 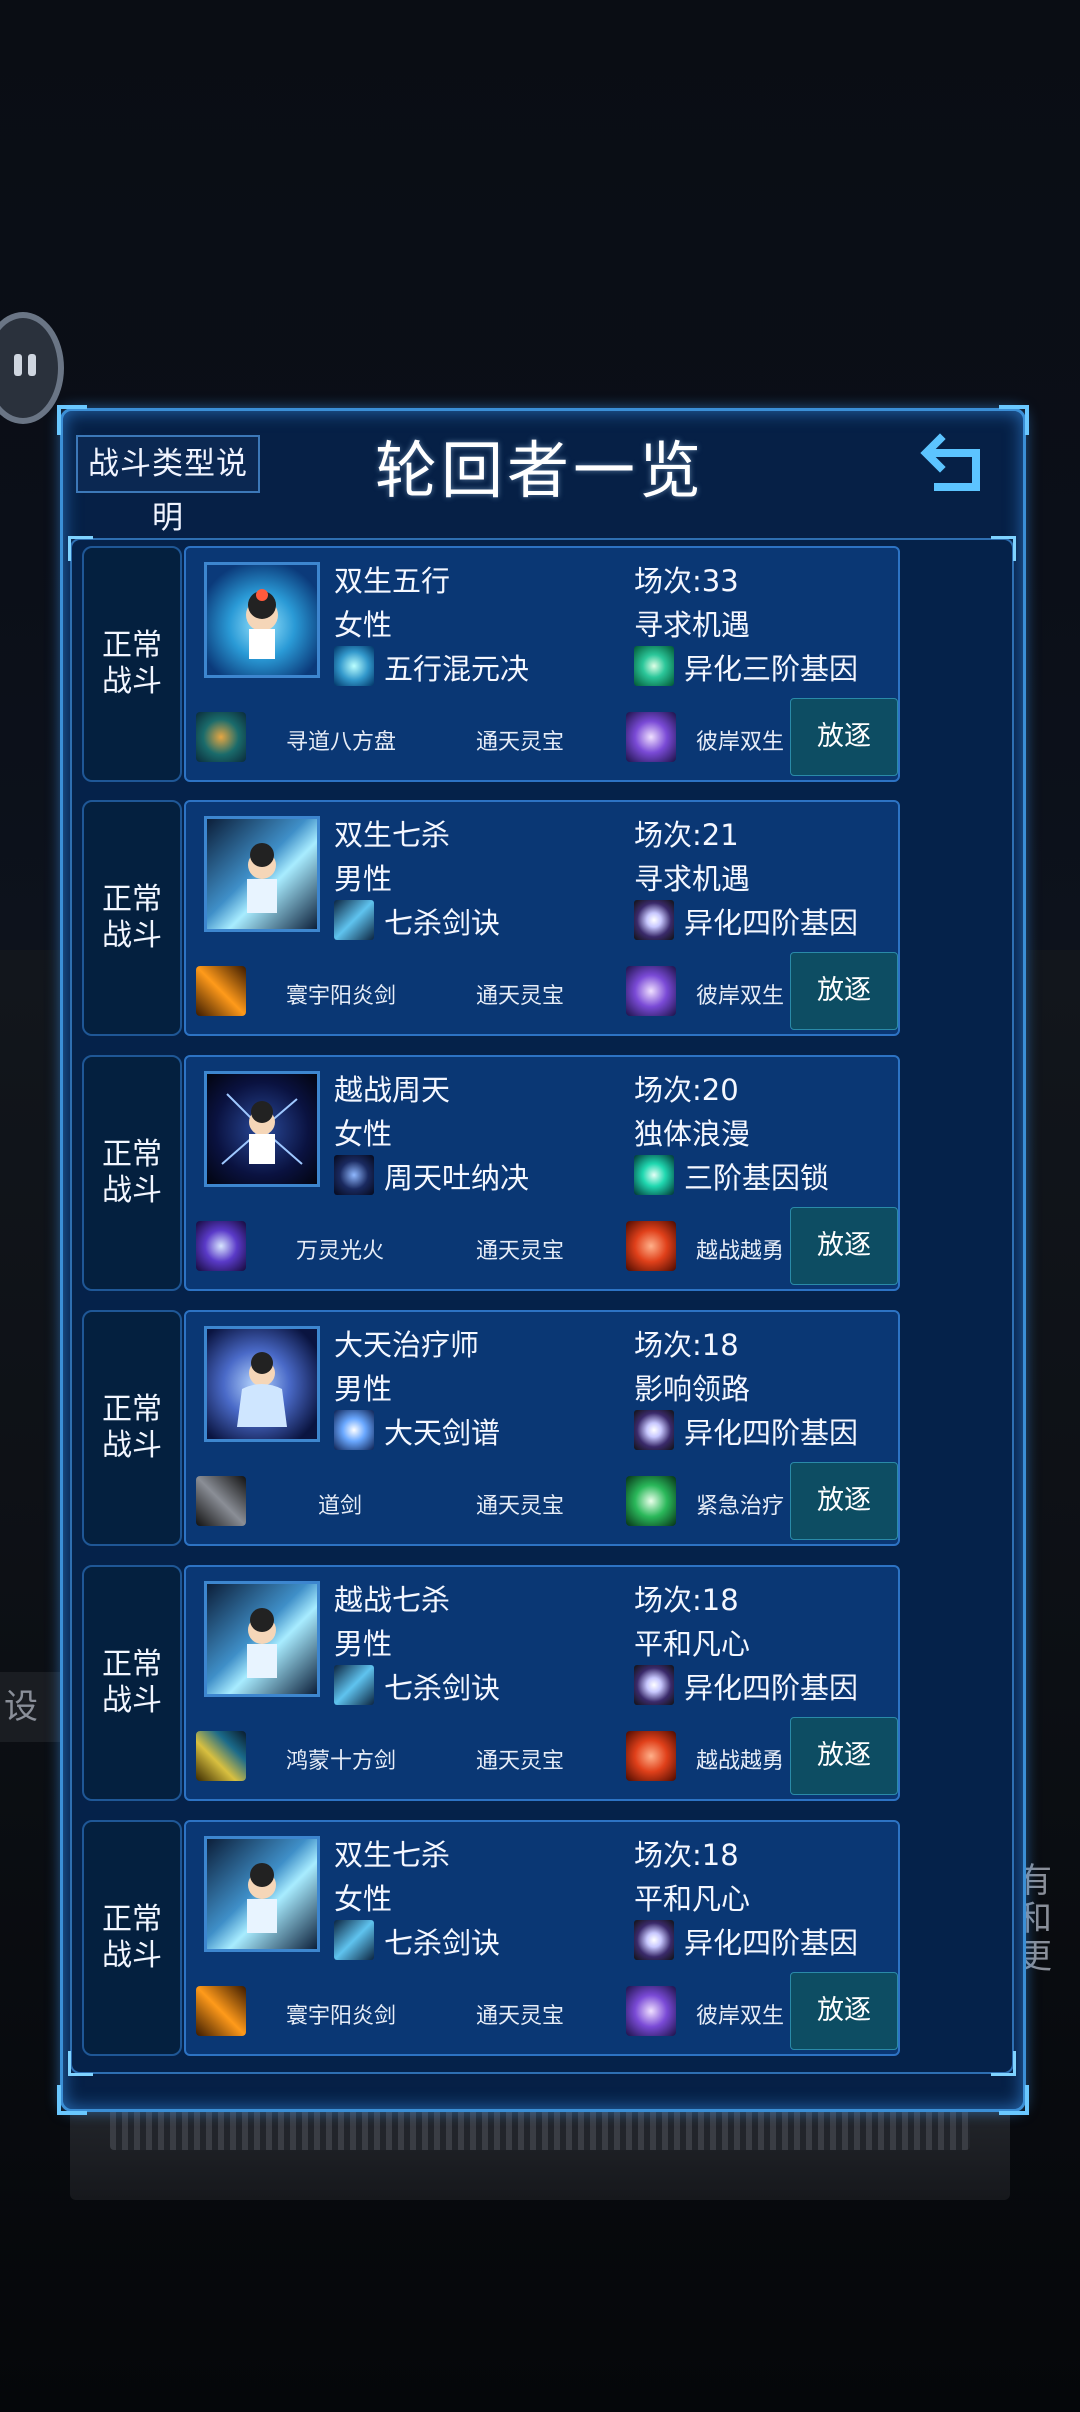 I want to click on back-arrow-icon, so click(x=950, y=462).